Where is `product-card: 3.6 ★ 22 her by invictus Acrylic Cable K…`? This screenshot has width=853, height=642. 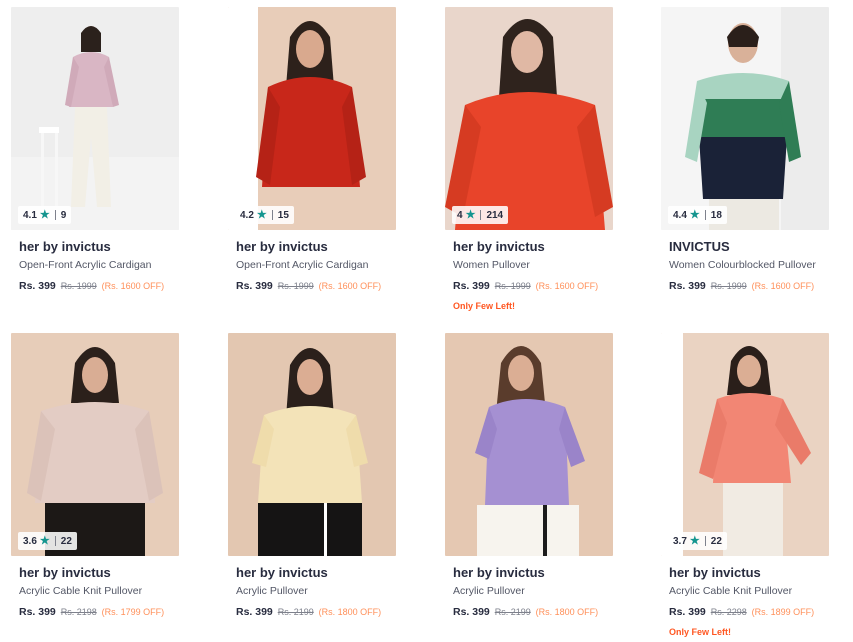
product-card: 3.6 ★ 22 her by invictus Acrylic Cable K… is located at coordinates (95, 476).